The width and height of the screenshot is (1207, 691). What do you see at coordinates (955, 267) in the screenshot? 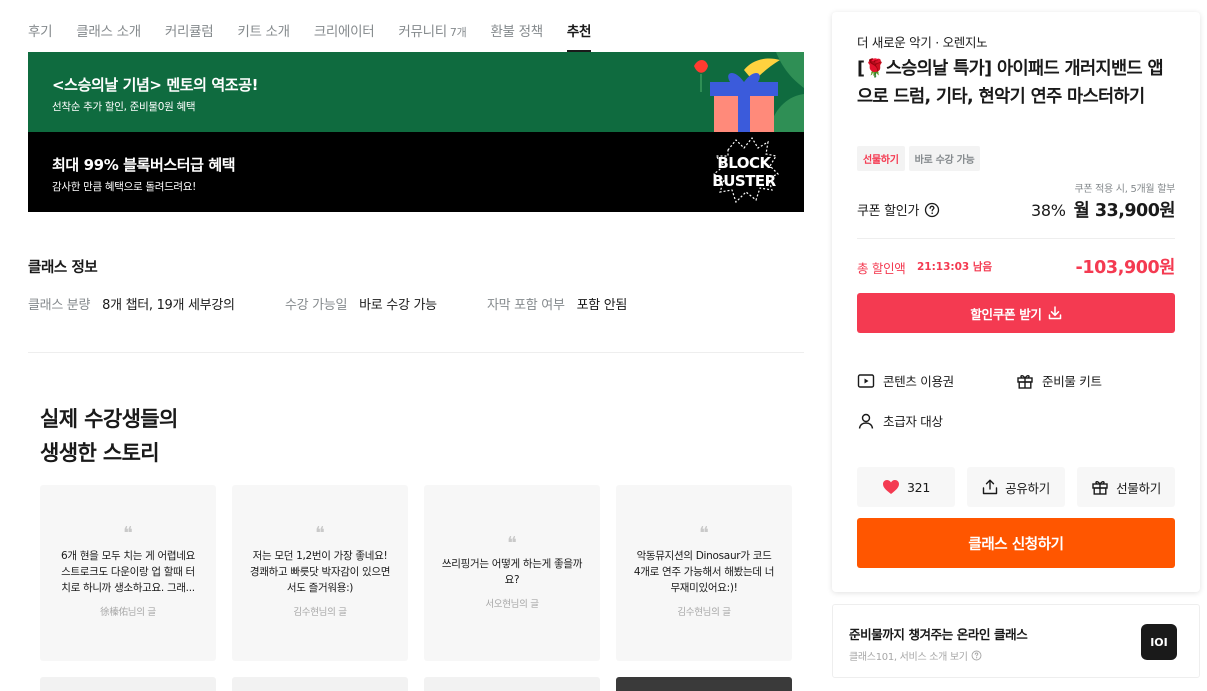
I see `countdown-timer: 21:13:03 남음` at bounding box center [955, 267].